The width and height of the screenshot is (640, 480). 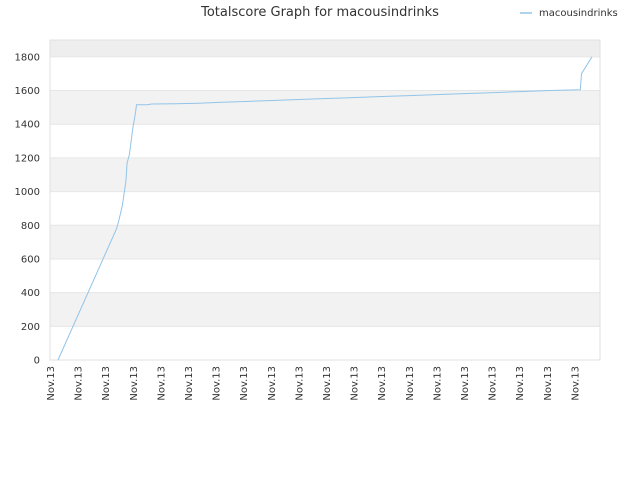 What do you see at coordinates (27, 91) in the screenshot?
I see `y-tick-label: 1600` at bounding box center [27, 91].